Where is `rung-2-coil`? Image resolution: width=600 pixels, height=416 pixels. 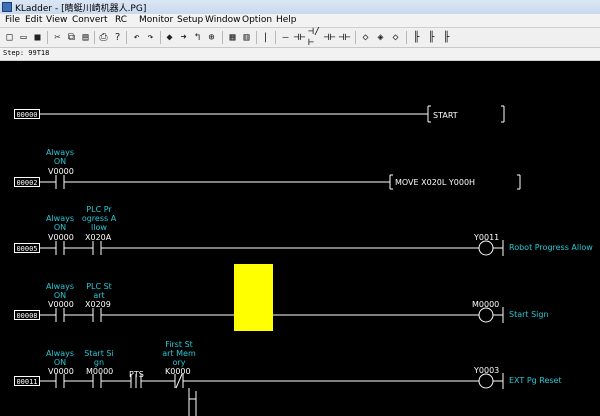 rung-2-coil is located at coordinates (486, 248).